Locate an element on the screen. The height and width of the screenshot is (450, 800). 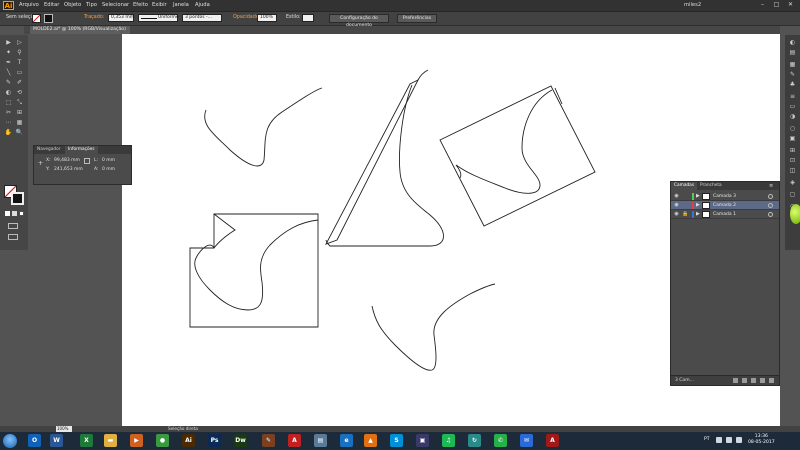
lasso-tool: ⚲ is located at coordinates (19, 53).